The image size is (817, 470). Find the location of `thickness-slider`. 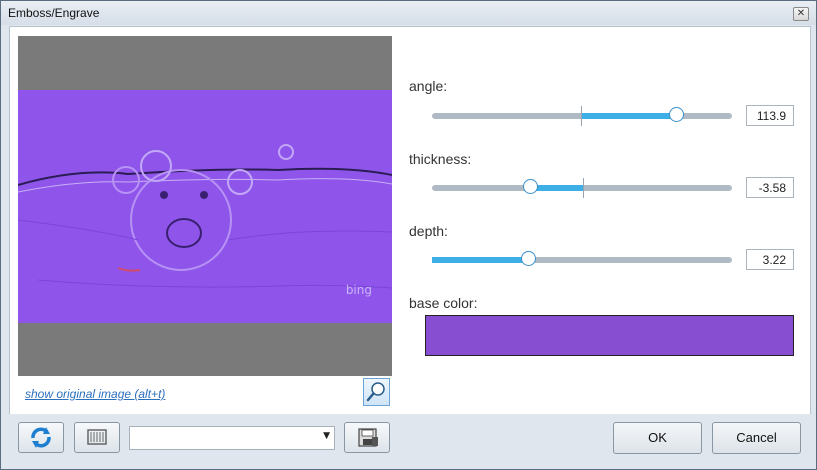

thickness-slider is located at coordinates (582, 188).